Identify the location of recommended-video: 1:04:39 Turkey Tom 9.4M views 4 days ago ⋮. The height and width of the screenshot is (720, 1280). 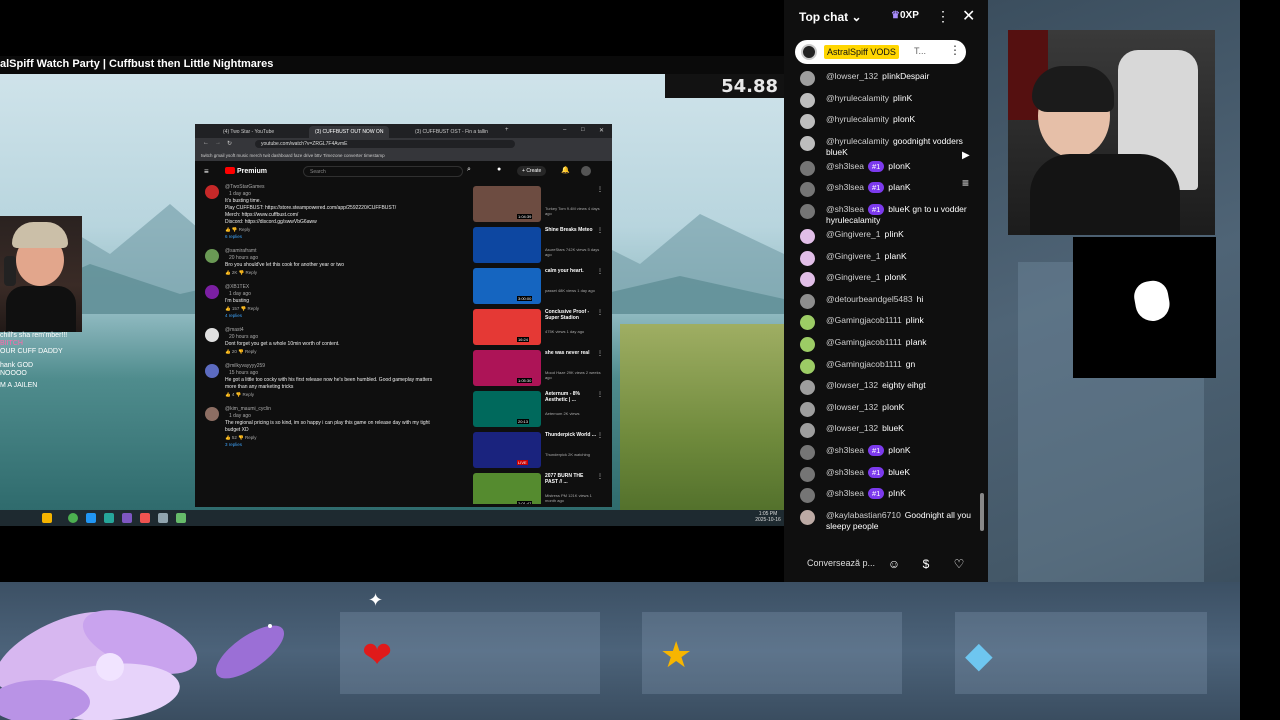
(539, 204).